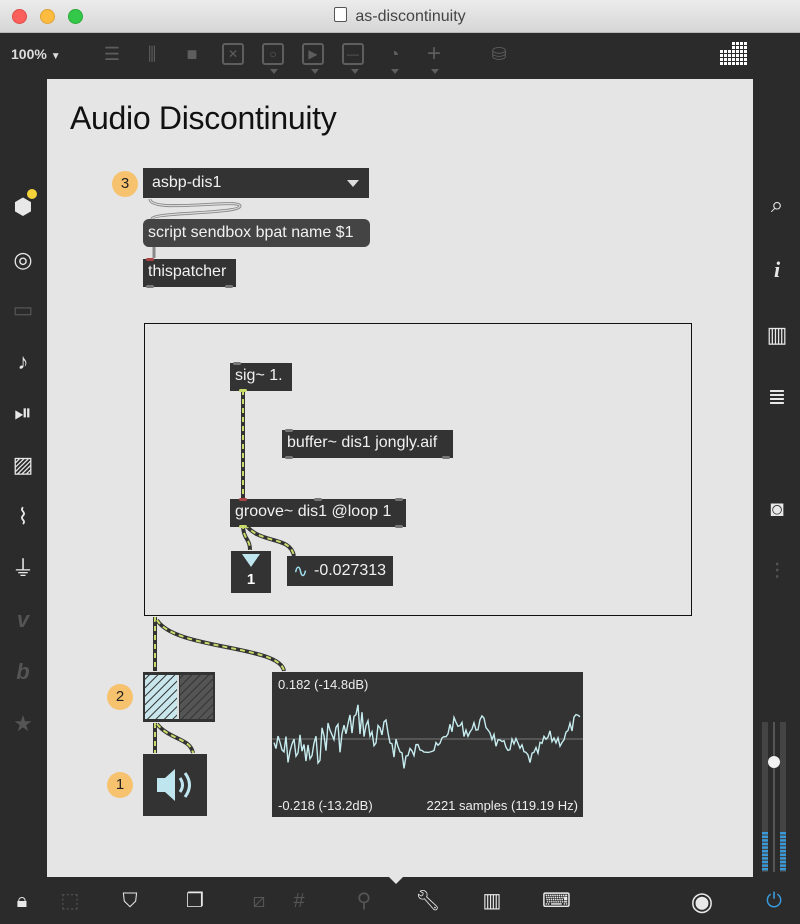  I want to click on thispatcher-text: thispatcher, so click(187, 271).